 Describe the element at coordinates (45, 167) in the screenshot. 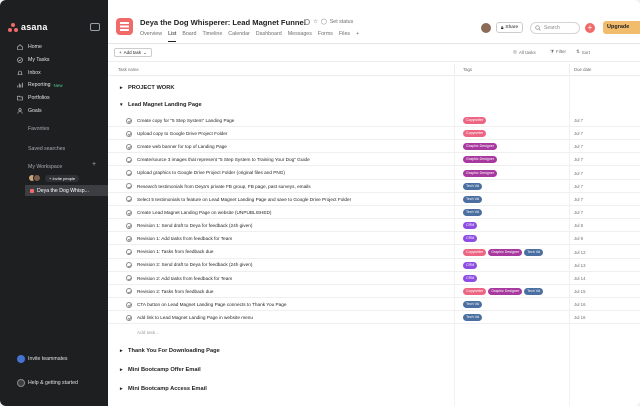

I see `sidebar-workspace: My Workspace` at that location.